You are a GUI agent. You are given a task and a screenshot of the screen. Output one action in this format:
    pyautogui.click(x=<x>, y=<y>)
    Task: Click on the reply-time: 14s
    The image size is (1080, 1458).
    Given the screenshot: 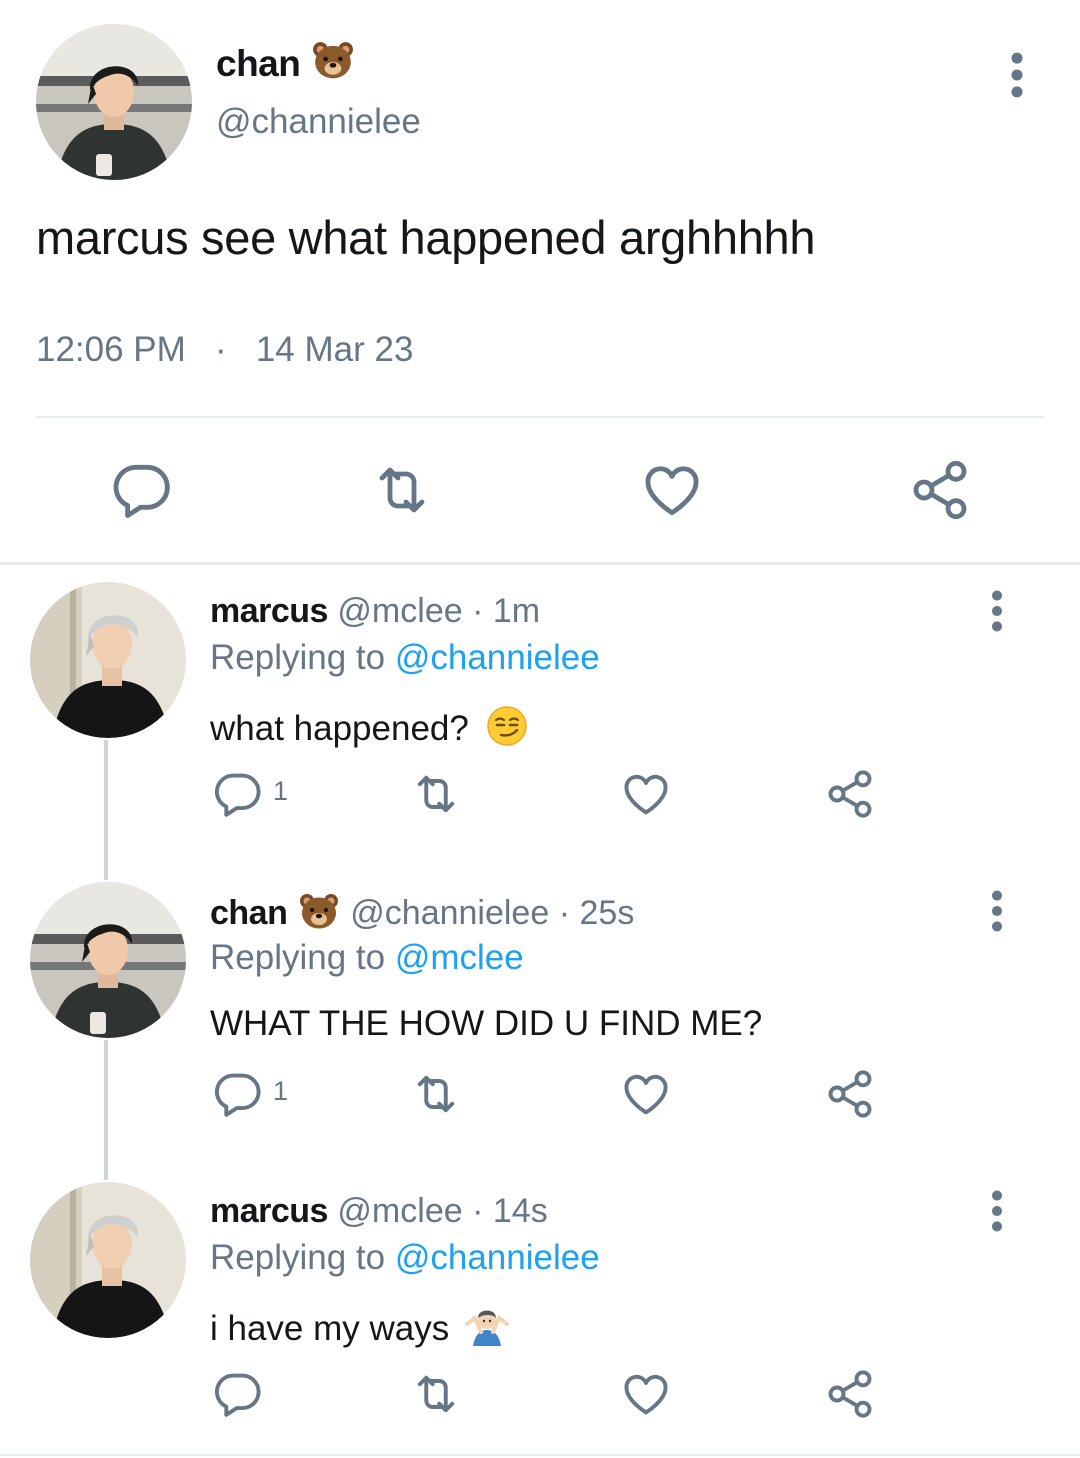 What is the action you would take?
    pyautogui.click(x=520, y=1211)
    